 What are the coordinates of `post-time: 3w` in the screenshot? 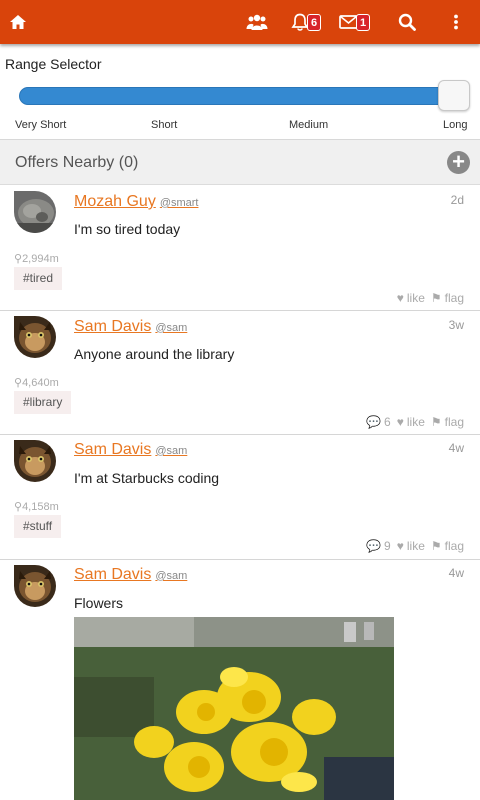 It's located at (456, 325).